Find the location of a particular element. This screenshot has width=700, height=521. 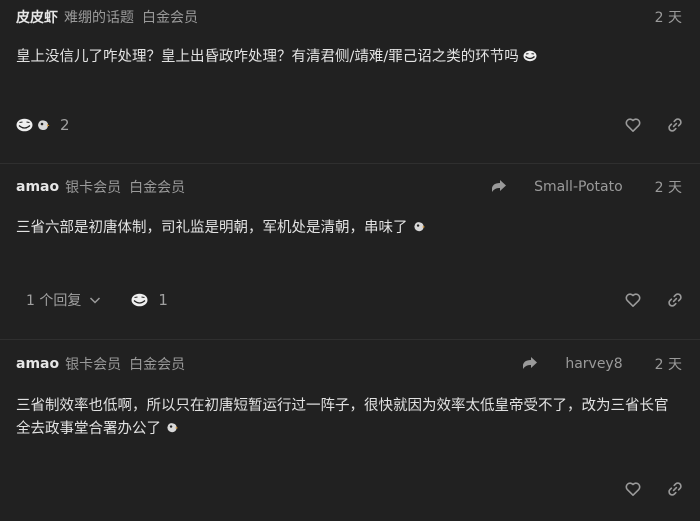

post-body: 三省六部是初唐体制，司礼监是明朝，军机处是清朝，串味了 is located at coordinates (350, 228).